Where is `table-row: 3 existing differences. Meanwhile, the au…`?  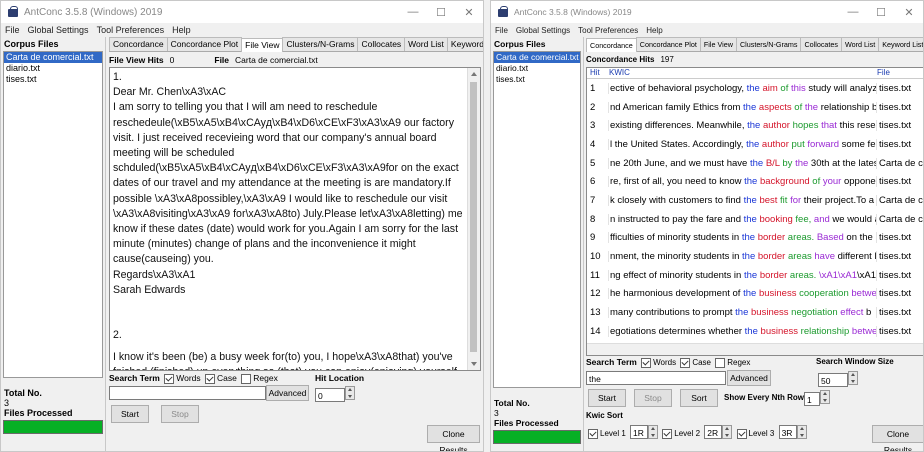 table-row: 3 existing differences. Meanwhile, the au… is located at coordinates (755, 125).